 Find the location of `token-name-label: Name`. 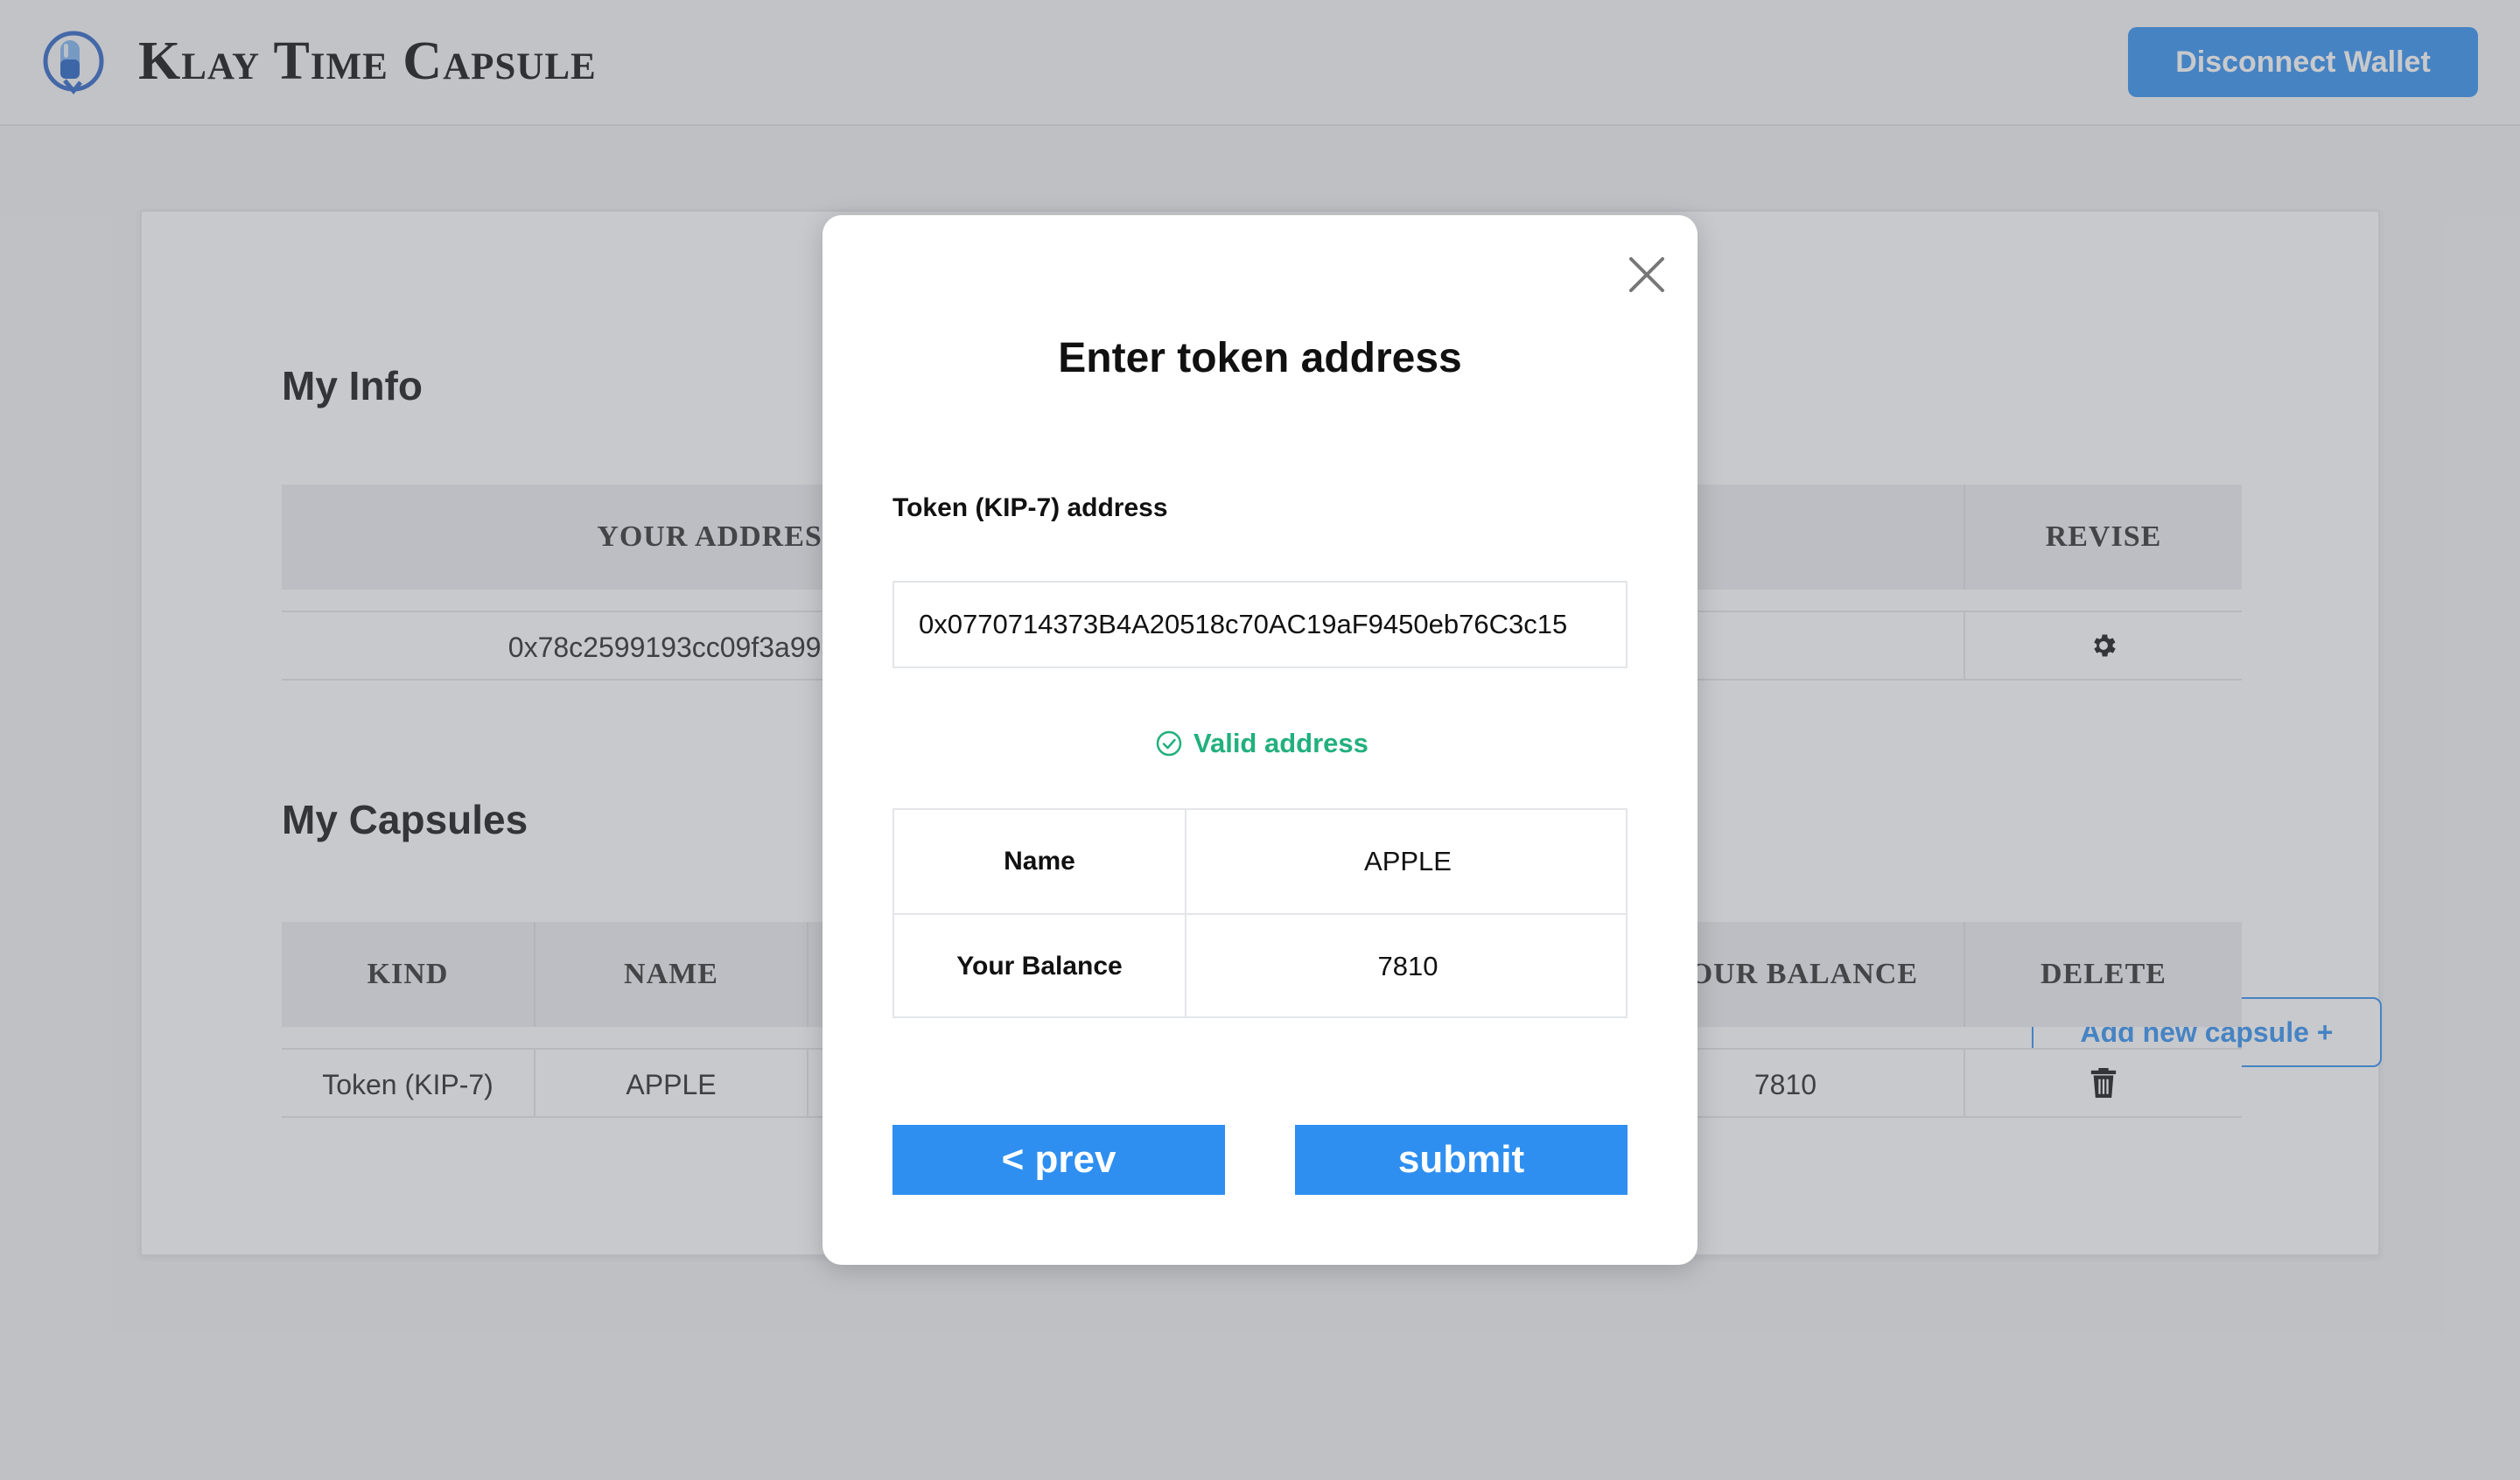

token-name-label: Name is located at coordinates (1040, 862).